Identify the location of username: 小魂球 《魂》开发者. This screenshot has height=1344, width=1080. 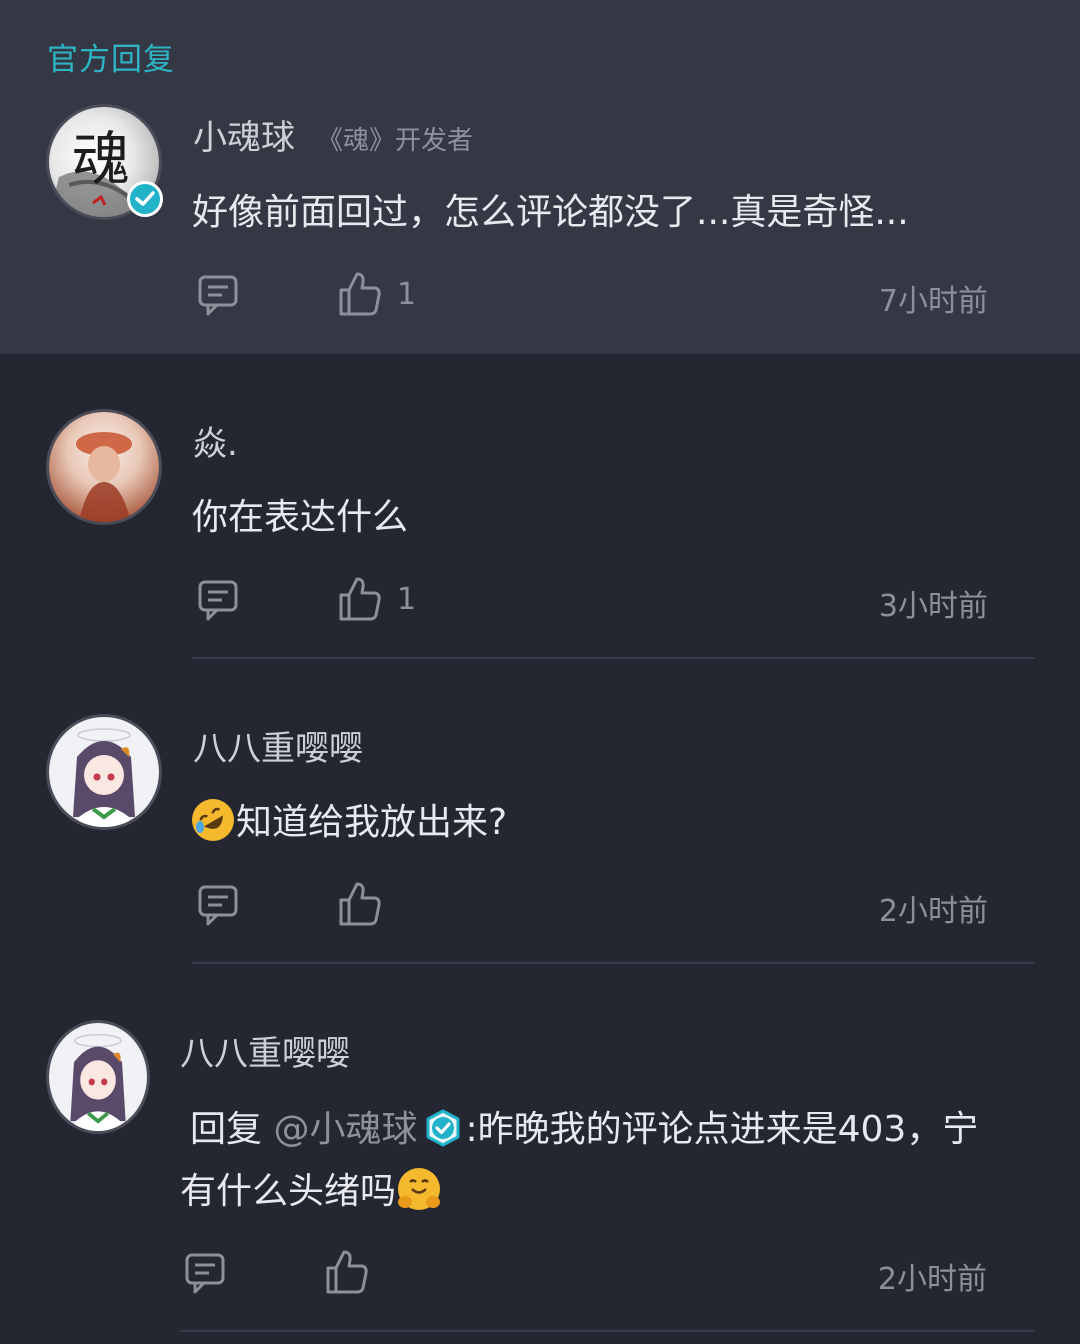
(333, 134).